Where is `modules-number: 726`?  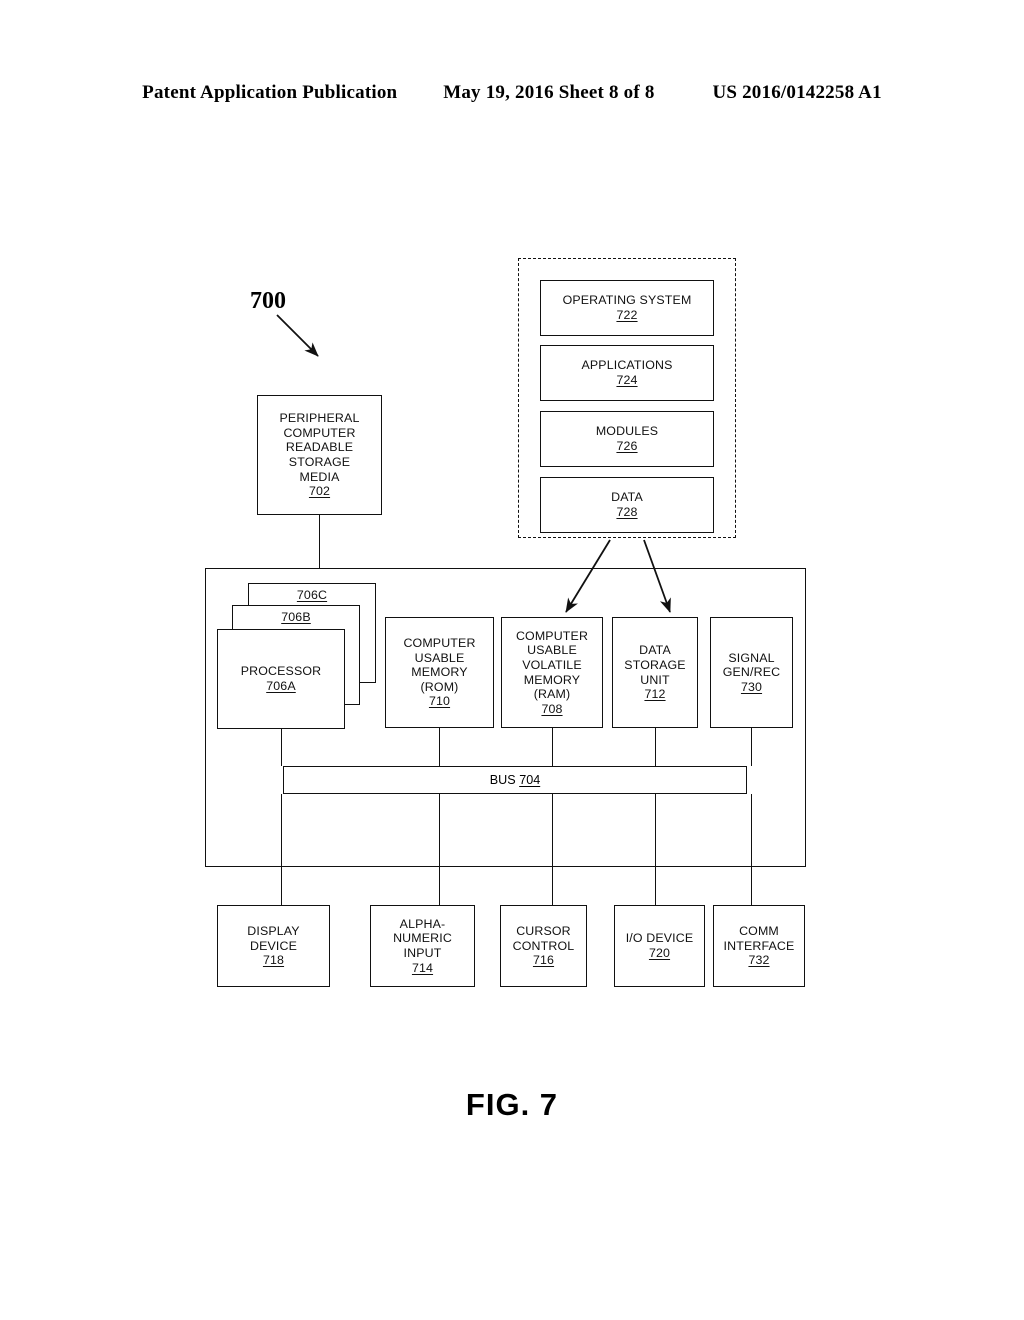 modules-number: 726 is located at coordinates (627, 446).